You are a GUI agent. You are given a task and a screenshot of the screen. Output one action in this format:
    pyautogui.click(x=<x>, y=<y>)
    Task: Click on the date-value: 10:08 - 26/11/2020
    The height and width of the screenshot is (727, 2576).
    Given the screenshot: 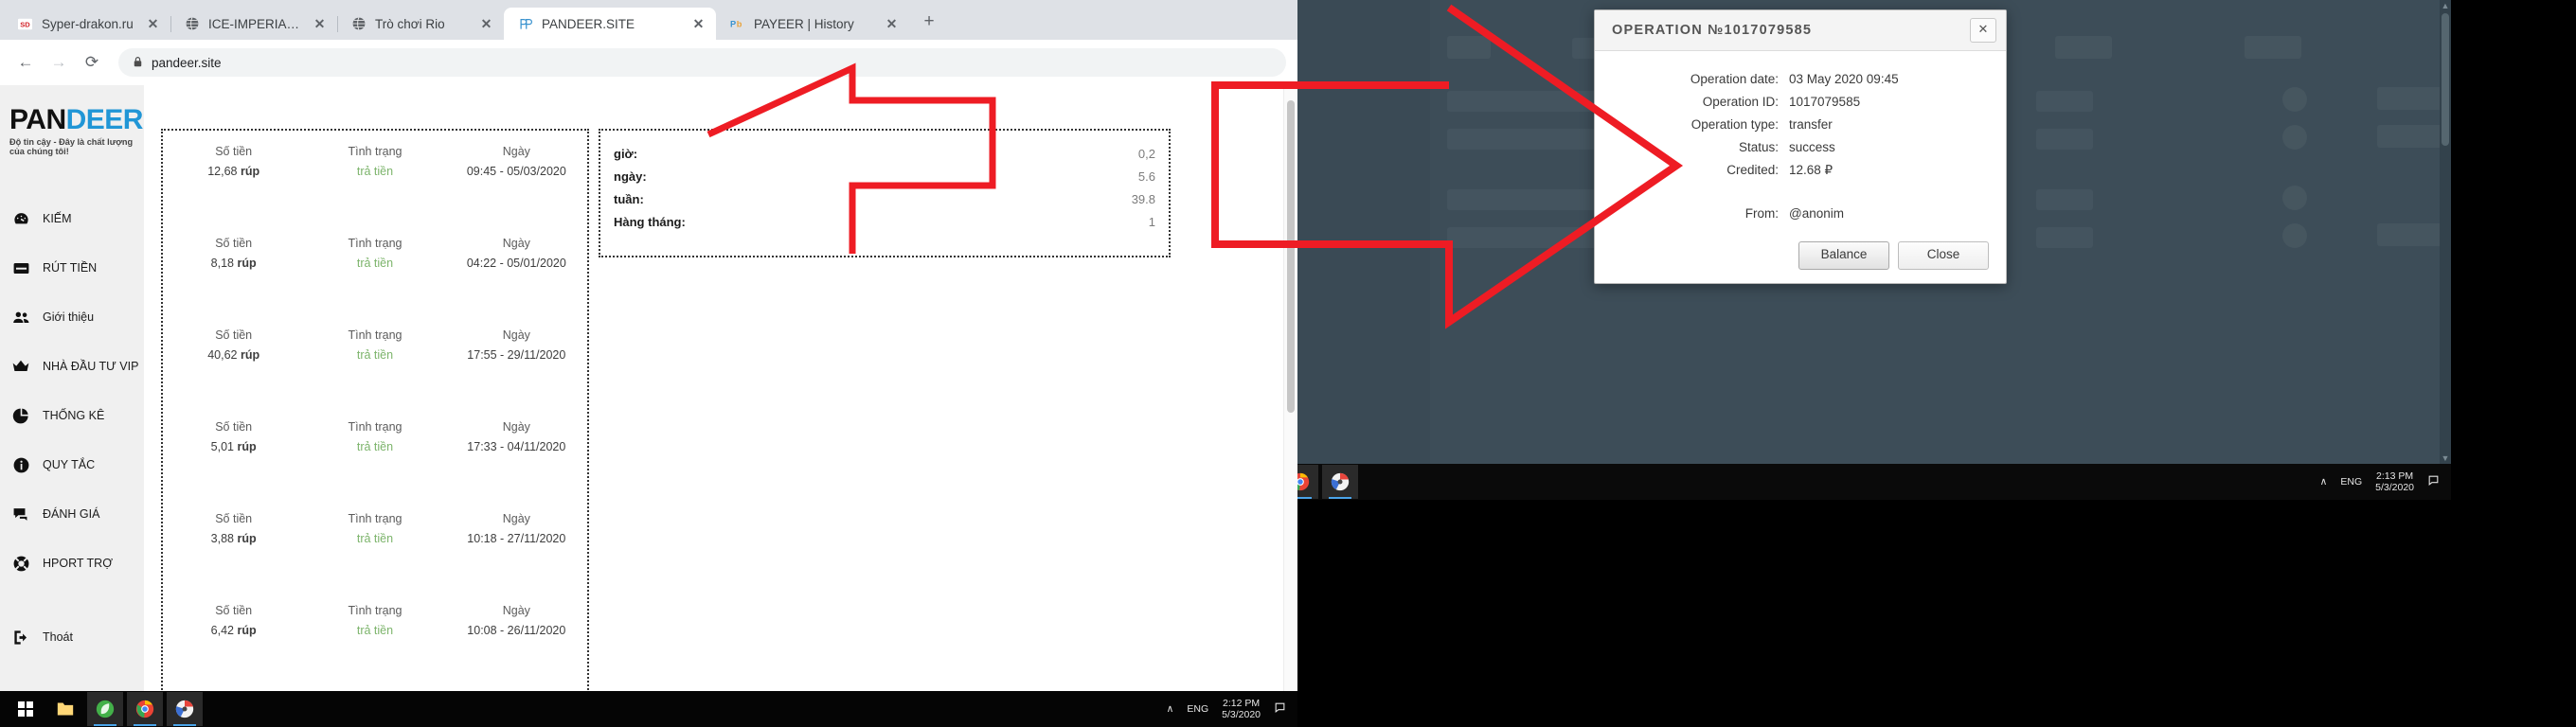 What is the action you would take?
    pyautogui.click(x=516, y=630)
    